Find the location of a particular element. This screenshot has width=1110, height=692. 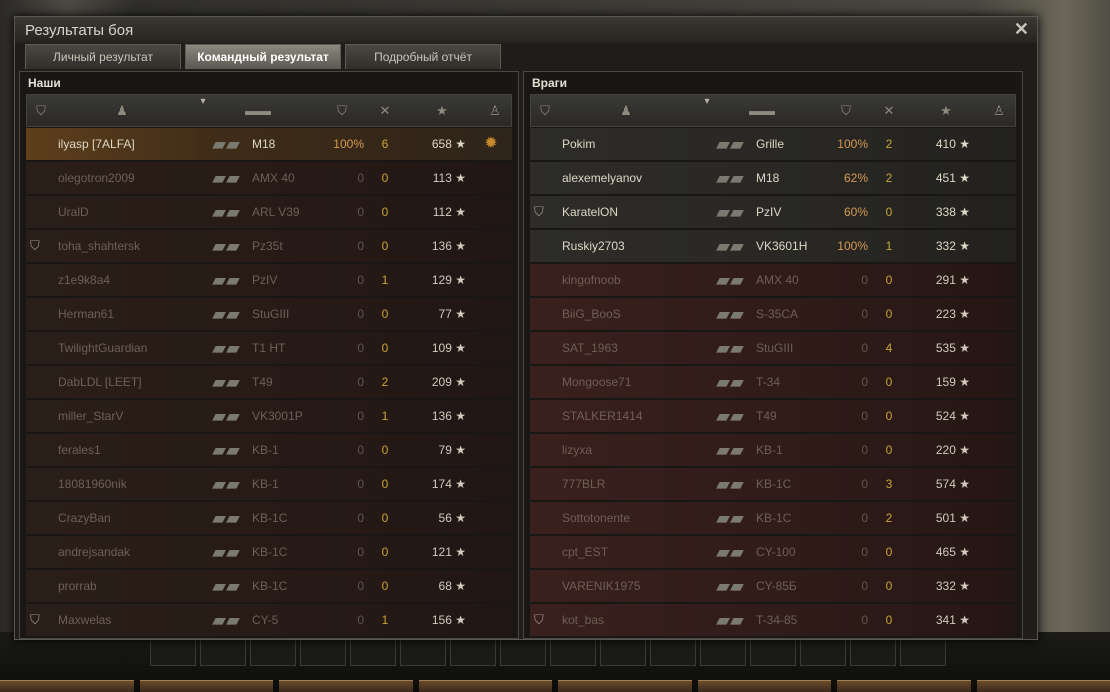

table-row: ▰▰ 777BLR KB-1C 0 3 574 ★ is located at coordinates (773, 484).